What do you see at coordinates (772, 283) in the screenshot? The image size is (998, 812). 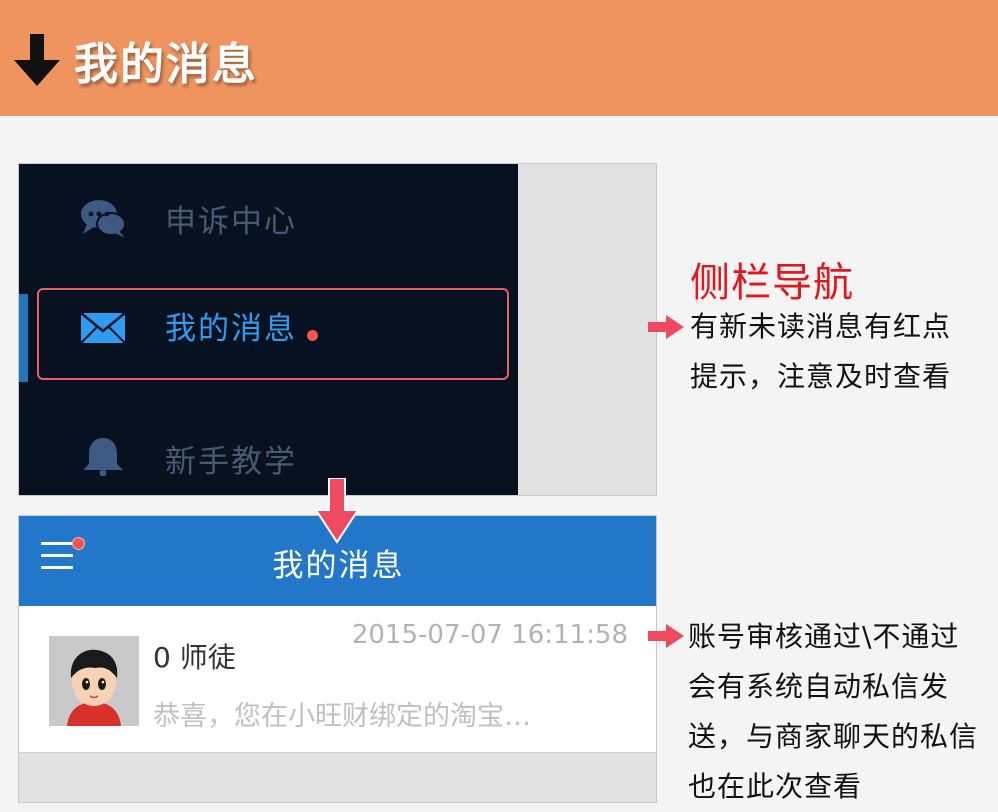 I see `annotation-title: 侧栏导航` at bounding box center [772, 283].